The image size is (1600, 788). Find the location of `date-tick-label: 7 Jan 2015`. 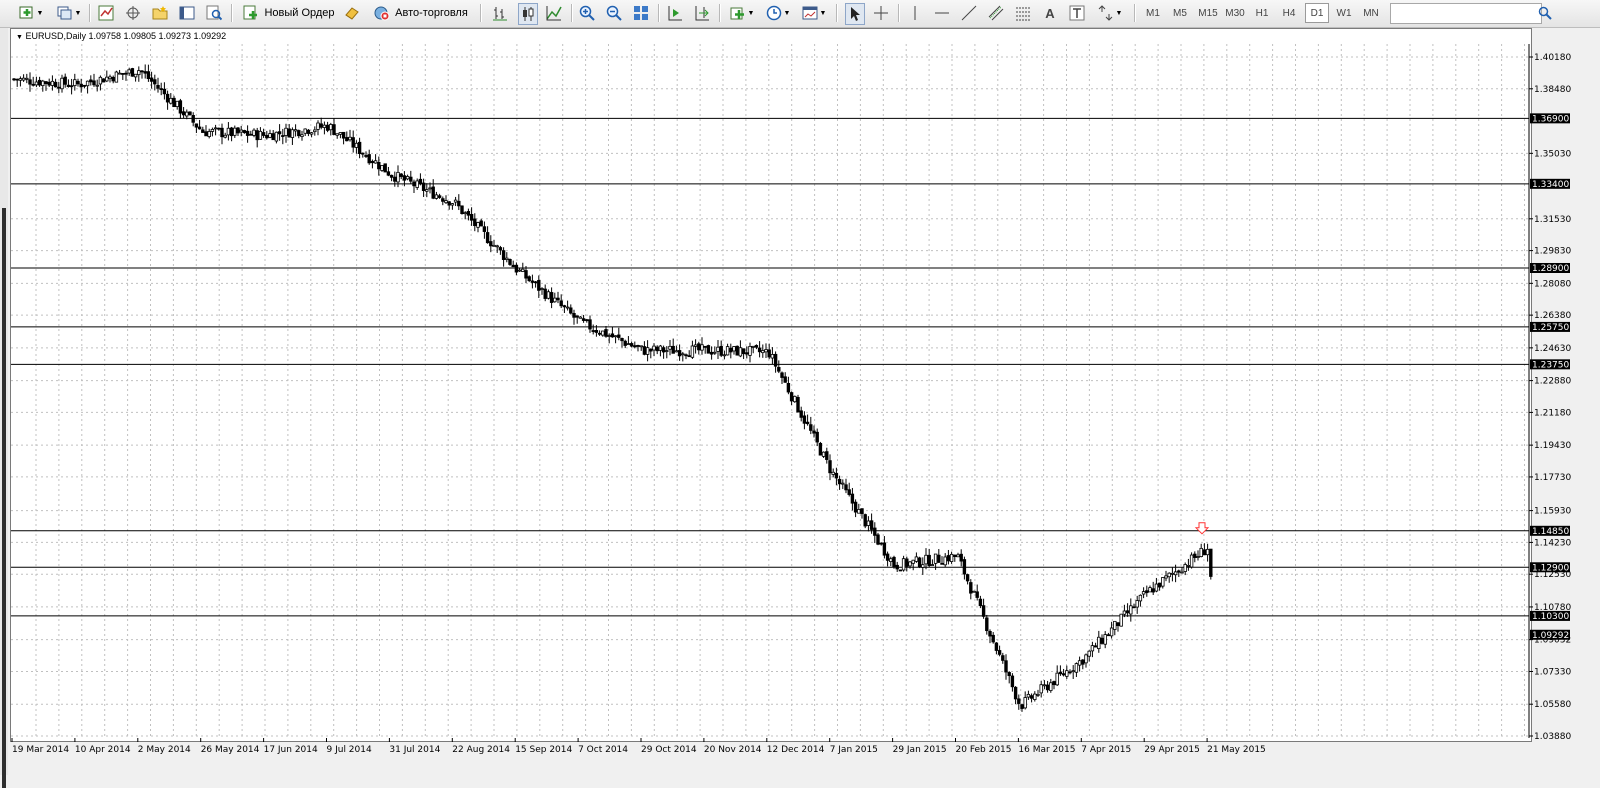

date-tick-label: 7 Jan 2015 is located at coordinates (854, 750).